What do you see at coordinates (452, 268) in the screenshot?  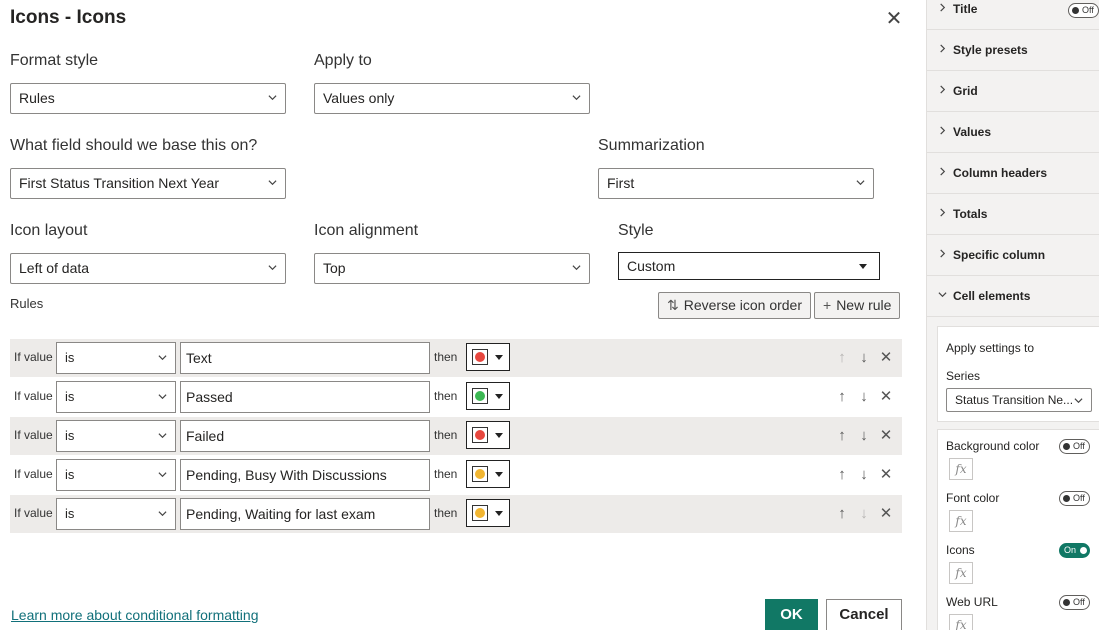 I see `icon-alignment-dropdown: Top` at bounding box center [452, 268].